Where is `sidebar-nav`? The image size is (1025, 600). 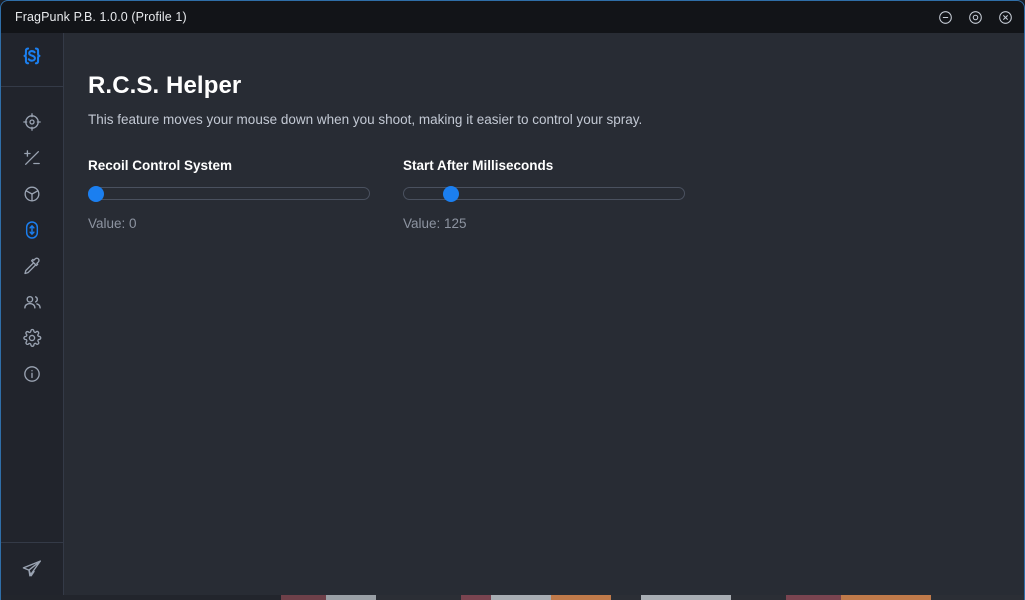 sidebar-nav is located at coordinates (32, 314).